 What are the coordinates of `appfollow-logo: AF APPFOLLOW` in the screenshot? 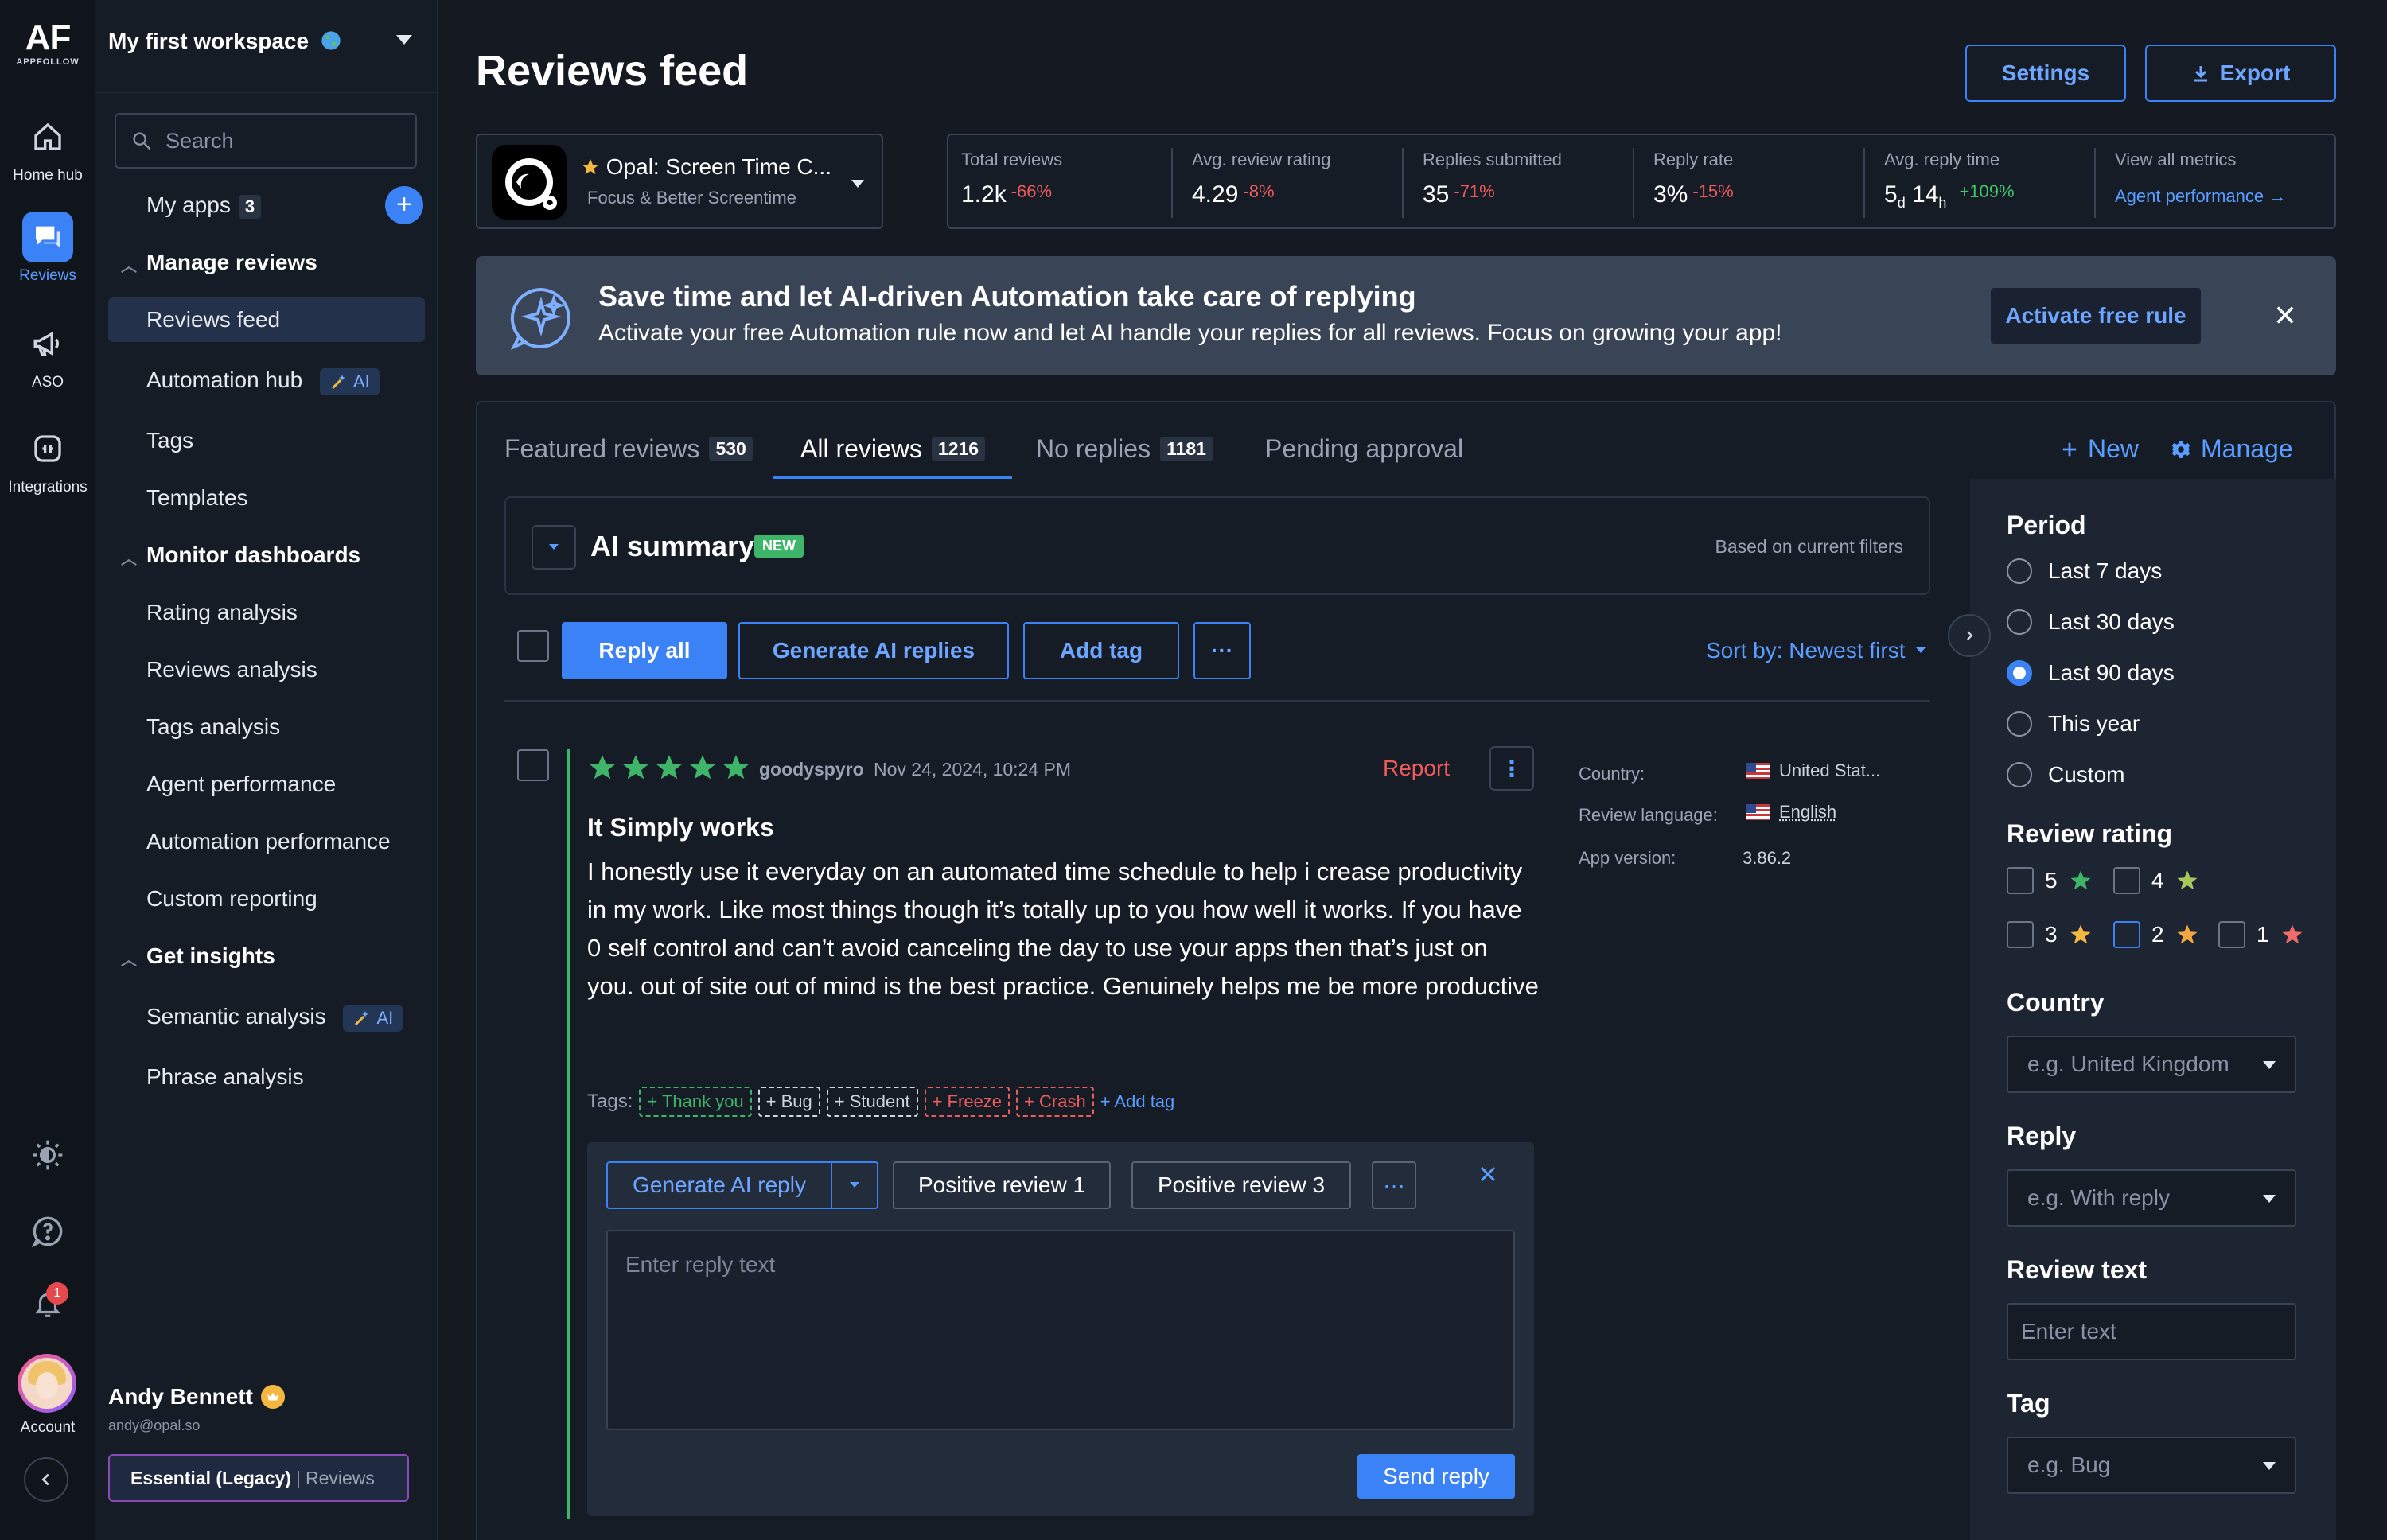 It's located at (47, 43).